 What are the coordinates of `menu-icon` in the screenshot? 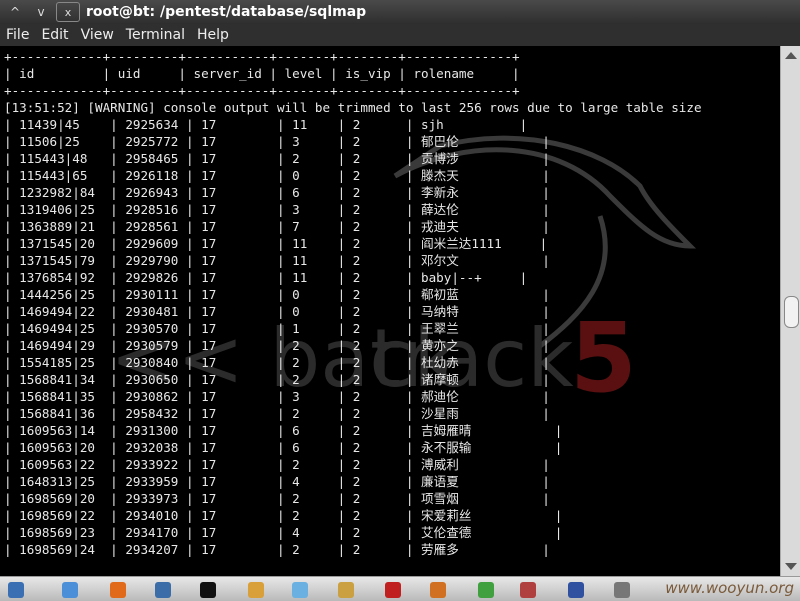 It's located at (16, 590).